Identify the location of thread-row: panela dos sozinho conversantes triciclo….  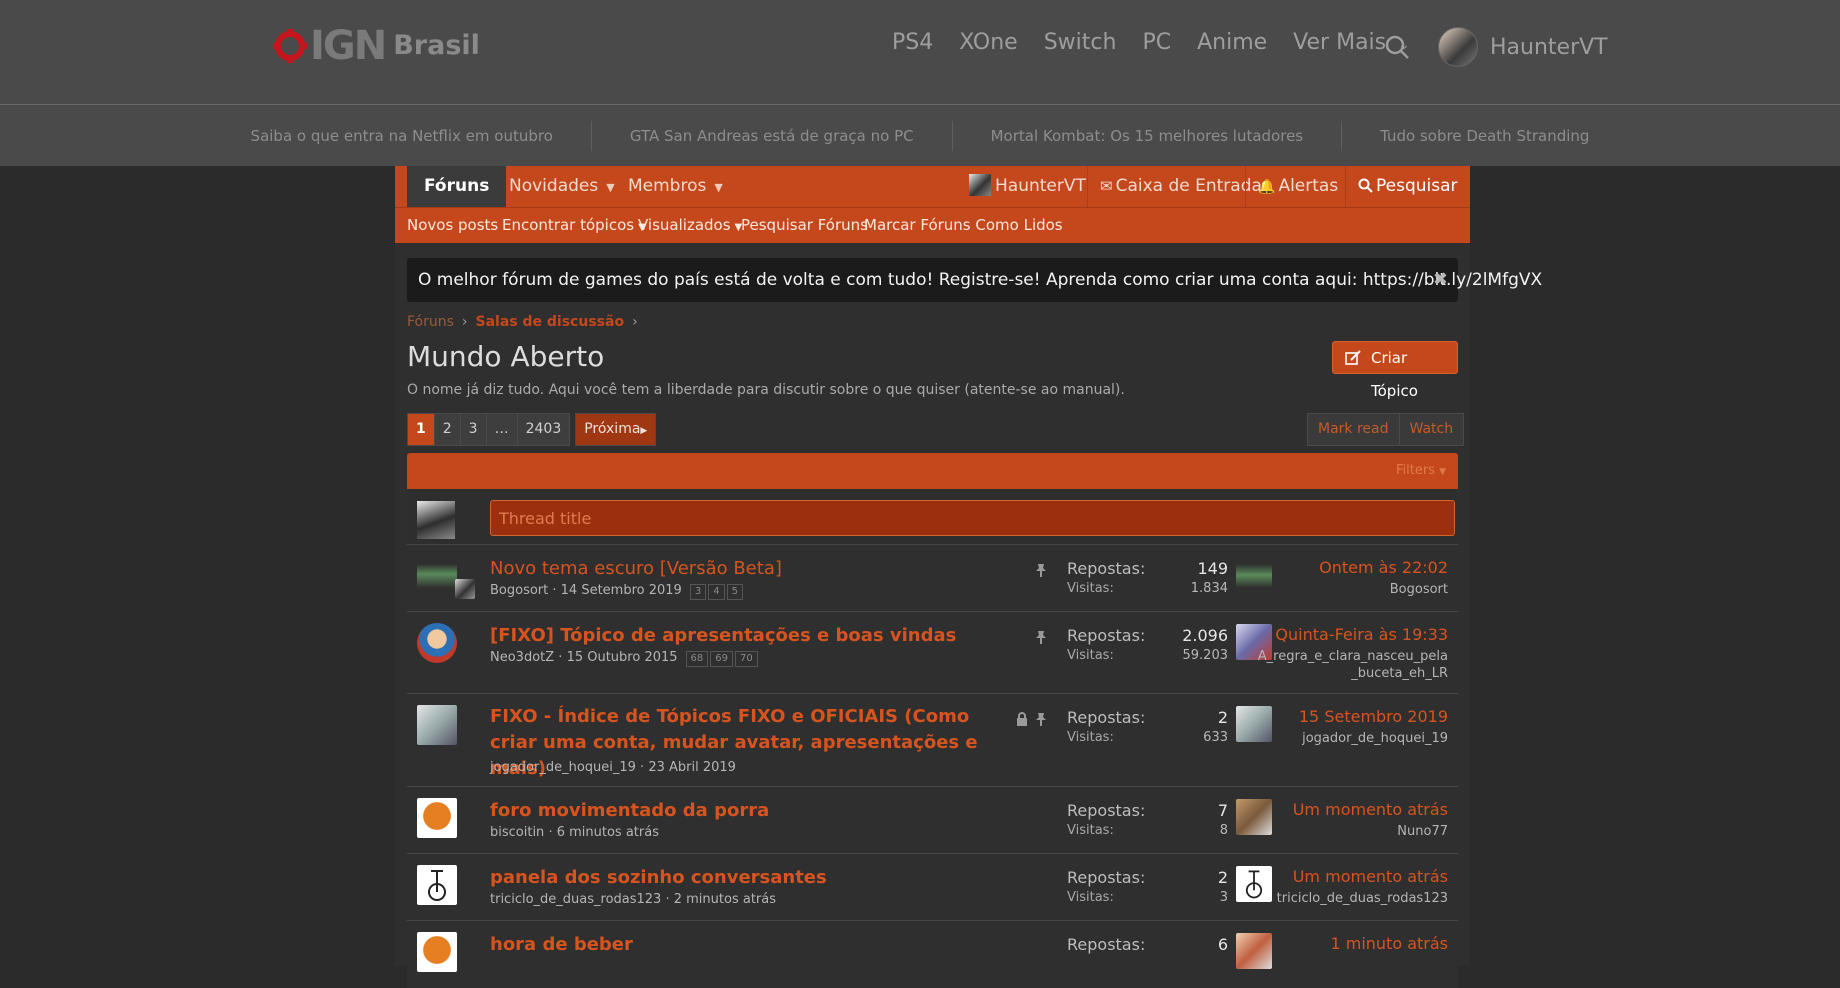
(932, 887).